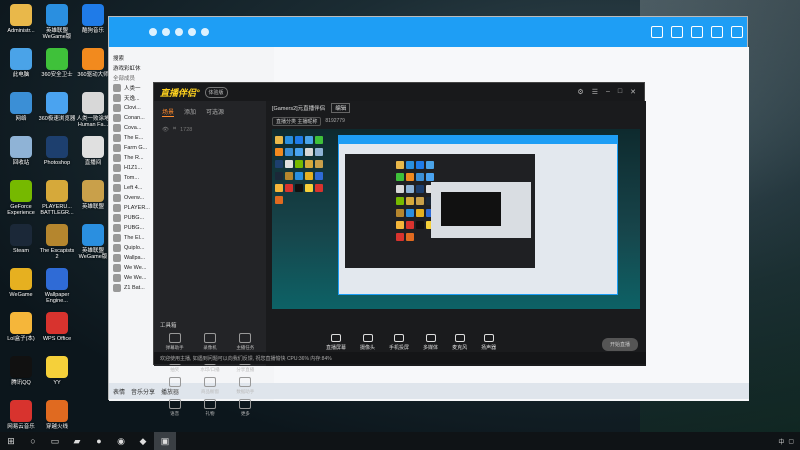  I want to click on video-icon, so click(179, 32).